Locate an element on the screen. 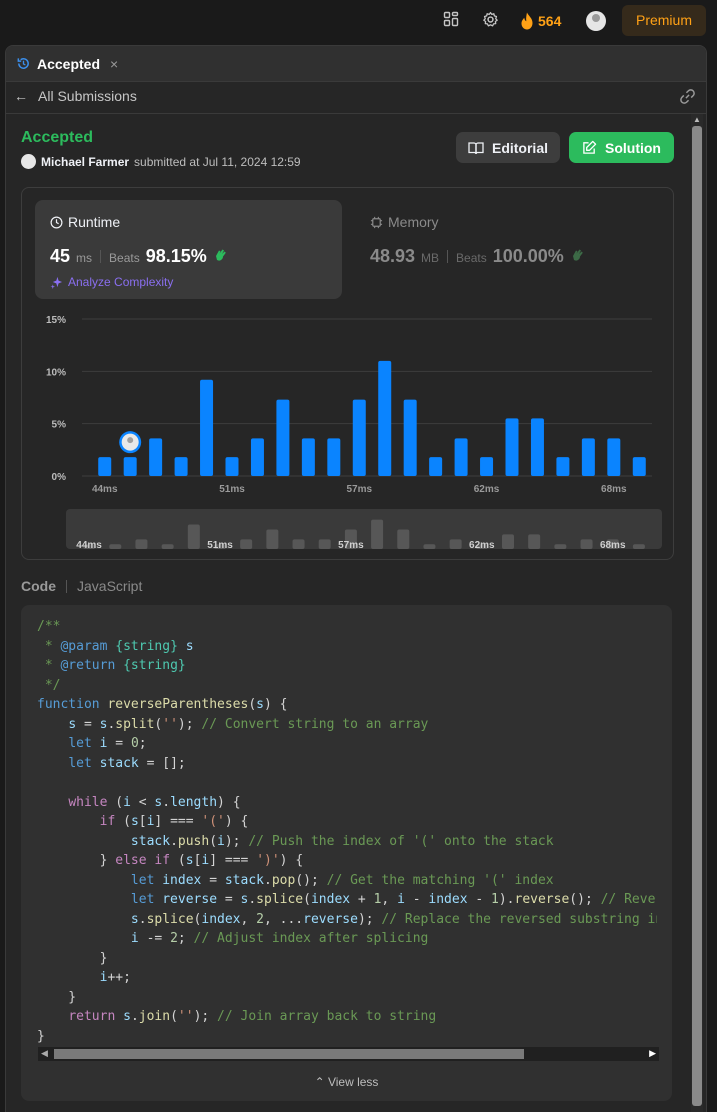 This screenshot has width=717, height=1112. layout-icon-svg is located at coordinates (451, 19).